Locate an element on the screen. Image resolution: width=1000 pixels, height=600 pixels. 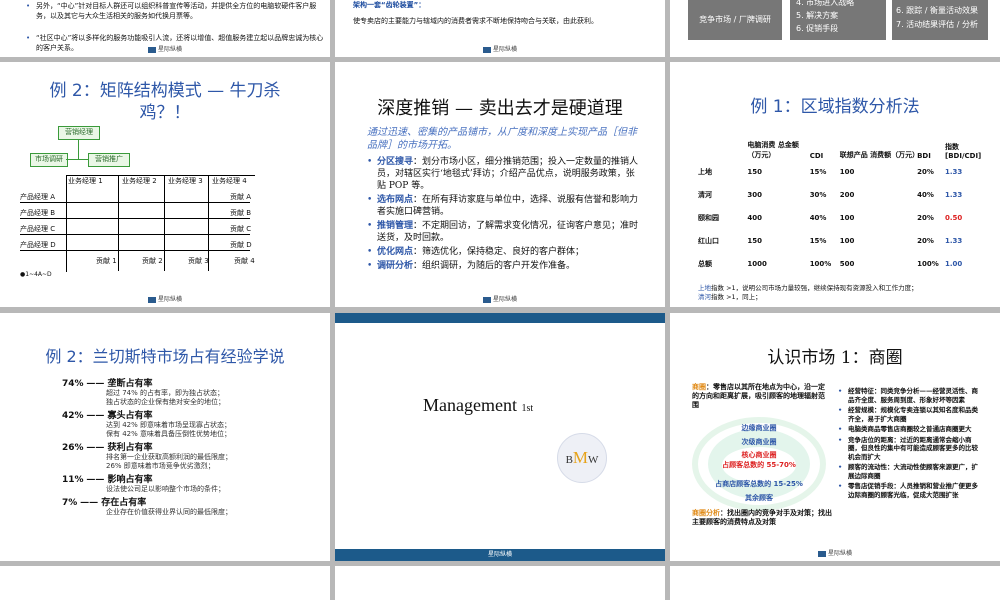
s9-ring-label: 占商店顾客总数的 15-25% is located at coordinates (759, 484).